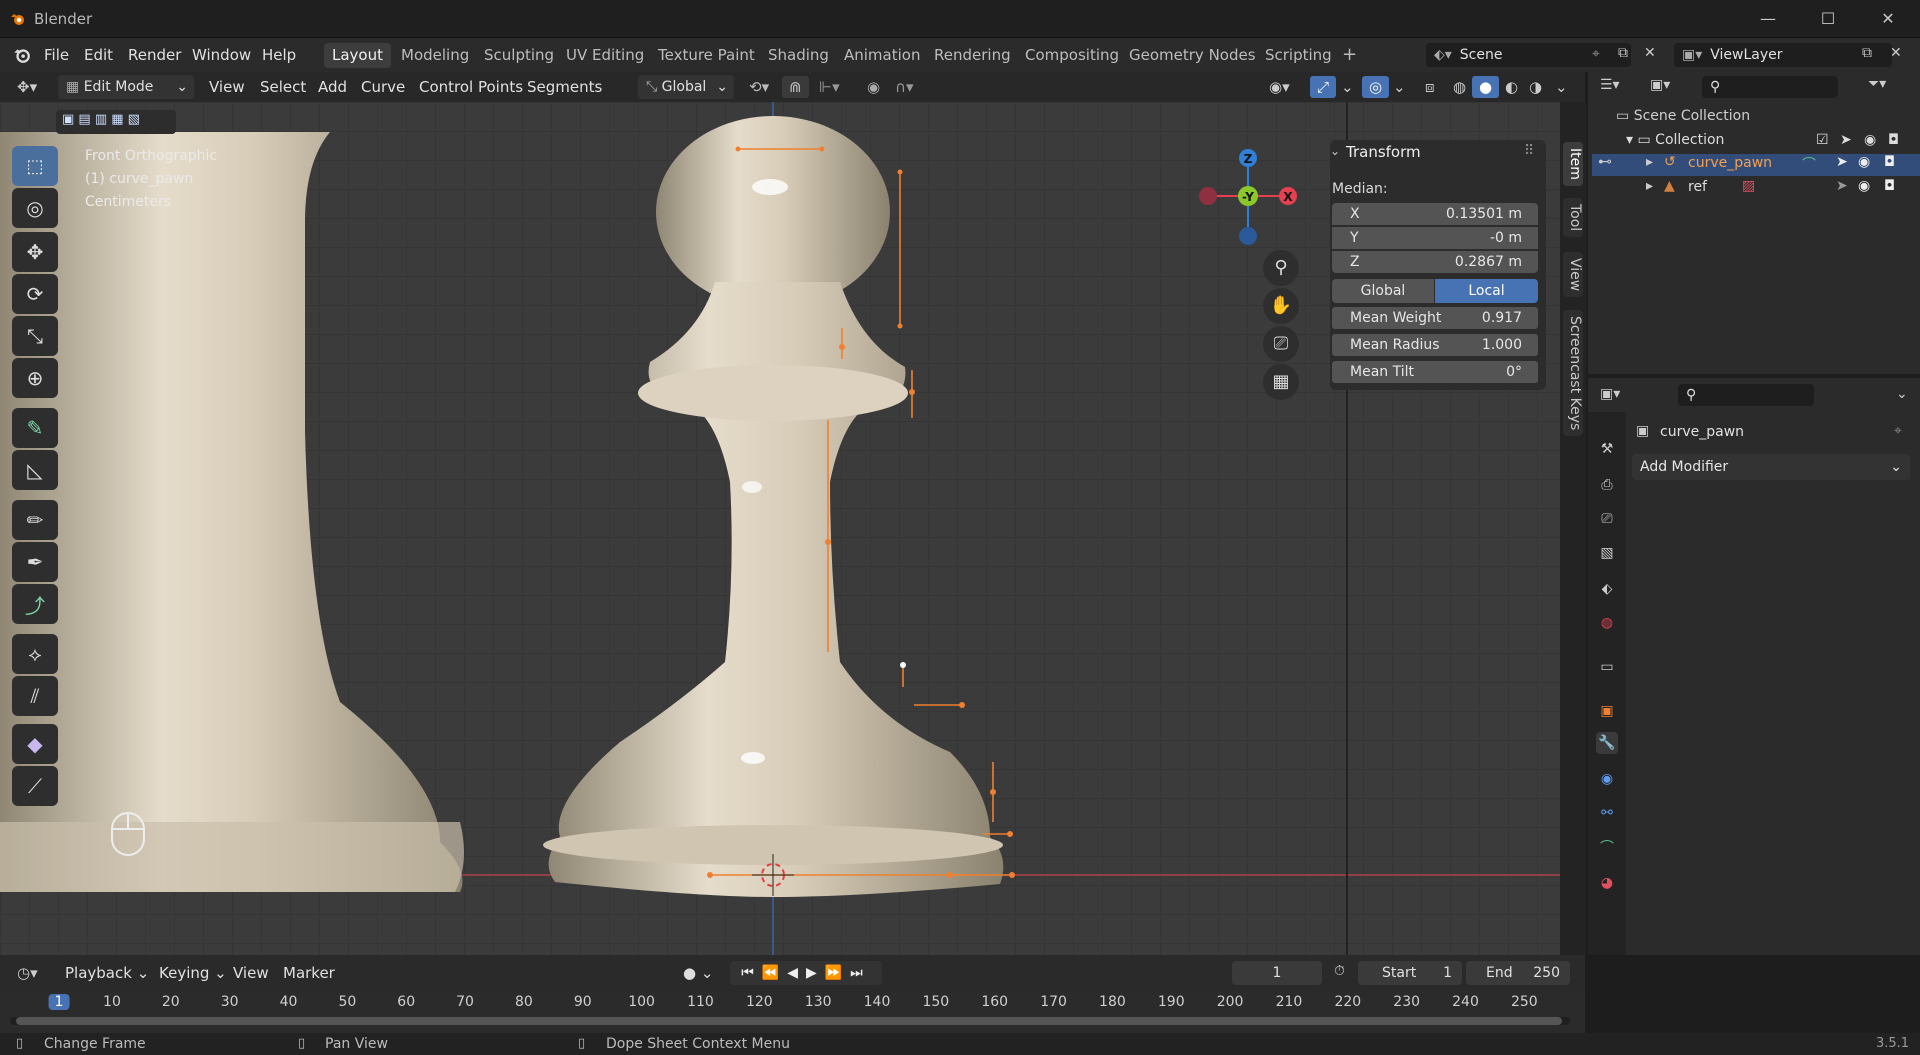  What do you see at coordinates (1607, 779) in the screenshot?
I see `physics-props-icon: ◉` at bounding box center [1607, 779].